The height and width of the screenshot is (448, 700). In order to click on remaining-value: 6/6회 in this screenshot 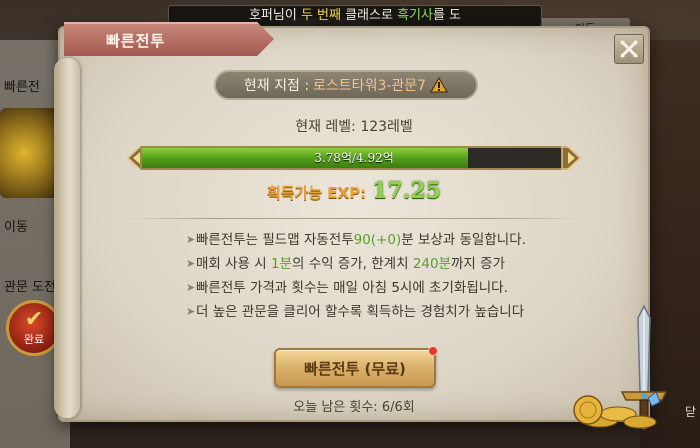, I will do `click(398, 407)`.